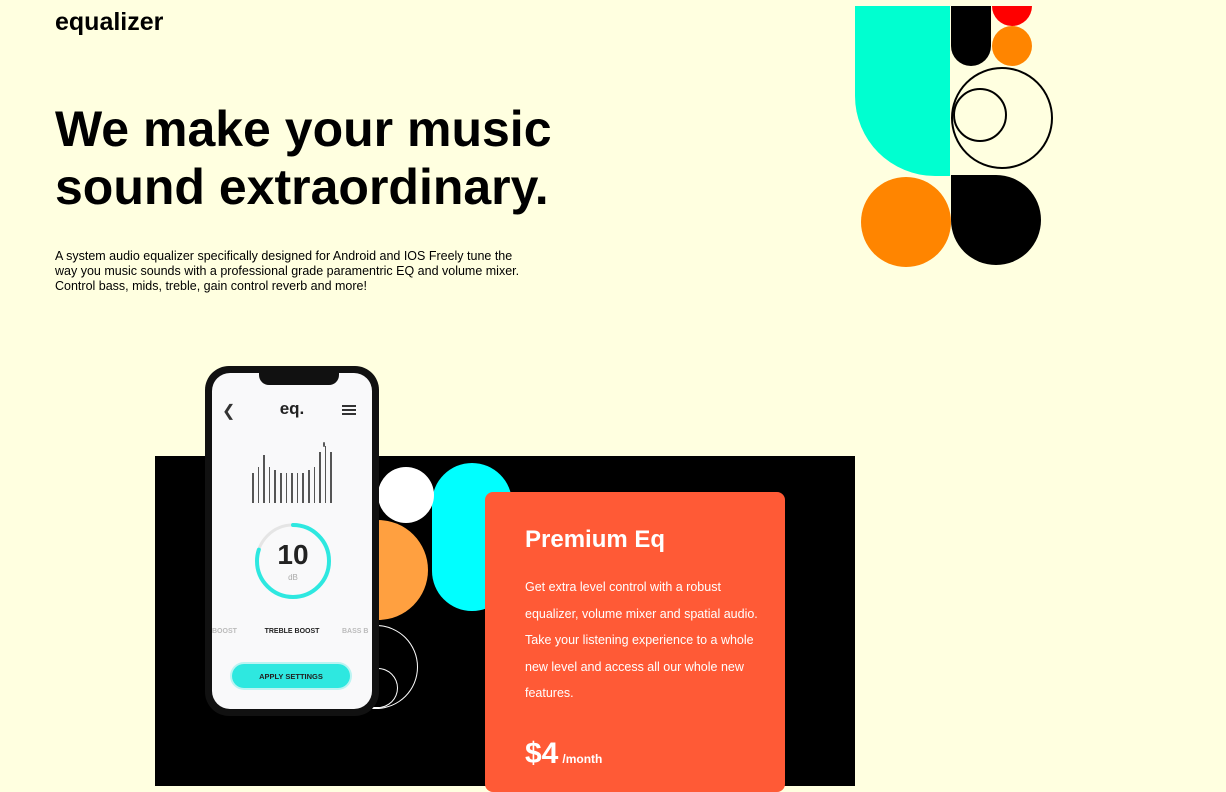  Describe the element at coordinates (902, 91) in the screenshot. I see `teal-shape` at that location.